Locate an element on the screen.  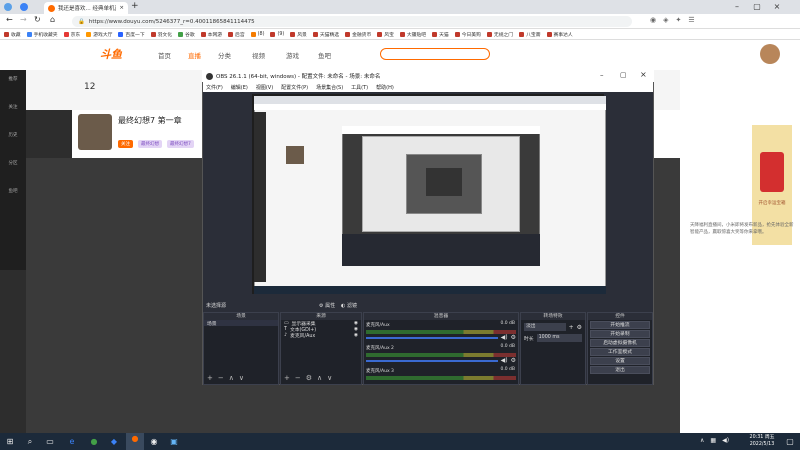
remove-source-icon: − is located at coordinates (298, 378).